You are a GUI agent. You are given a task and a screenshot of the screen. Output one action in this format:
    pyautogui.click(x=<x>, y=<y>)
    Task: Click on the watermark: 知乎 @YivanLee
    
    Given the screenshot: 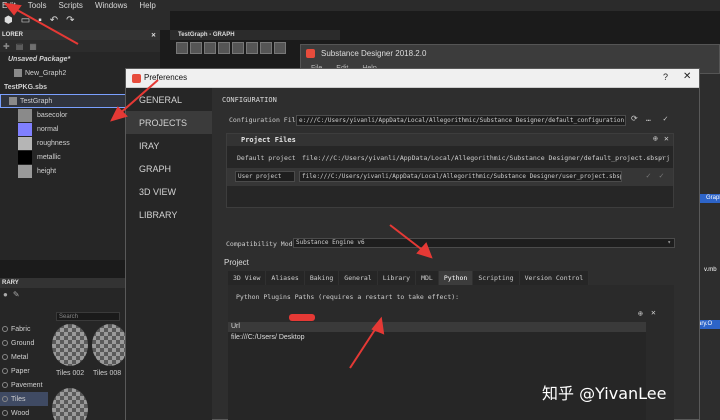 What is the action you would take?
    pyautogui.click(x=604, y=393)
    